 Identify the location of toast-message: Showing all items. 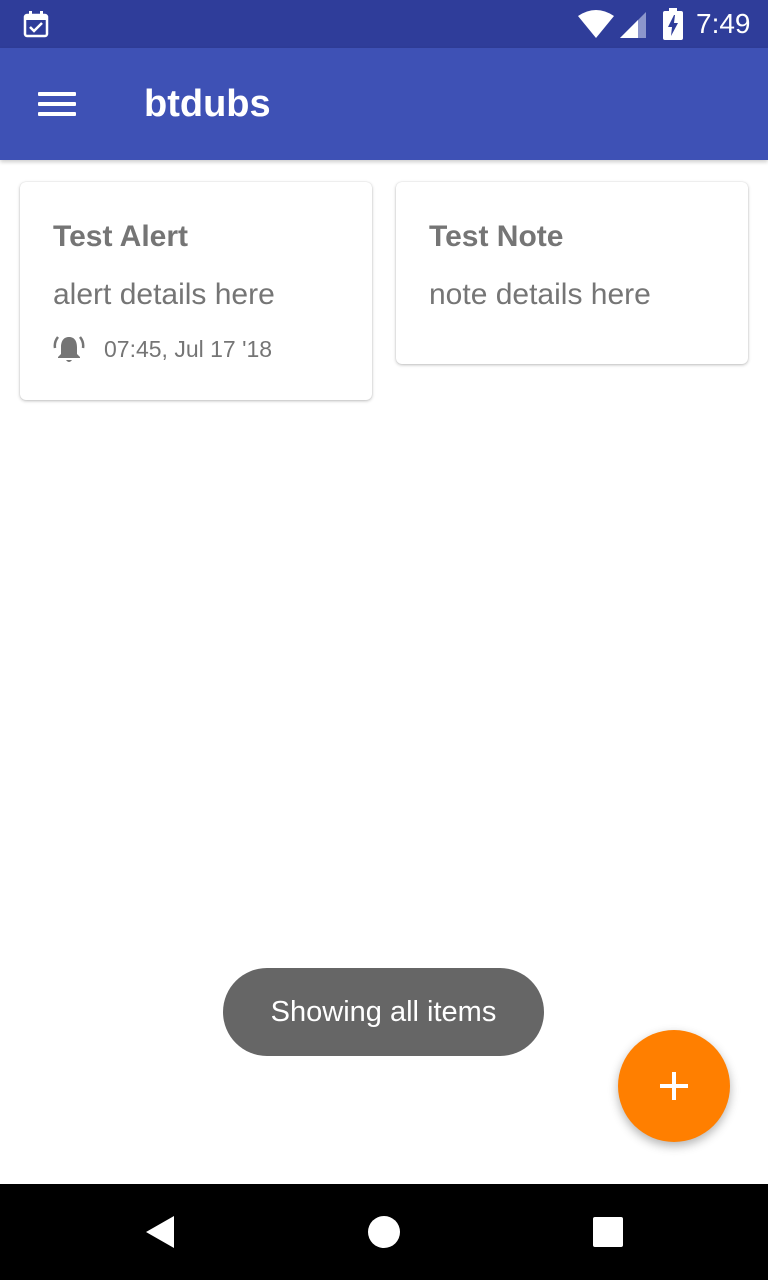
(383, 1011).